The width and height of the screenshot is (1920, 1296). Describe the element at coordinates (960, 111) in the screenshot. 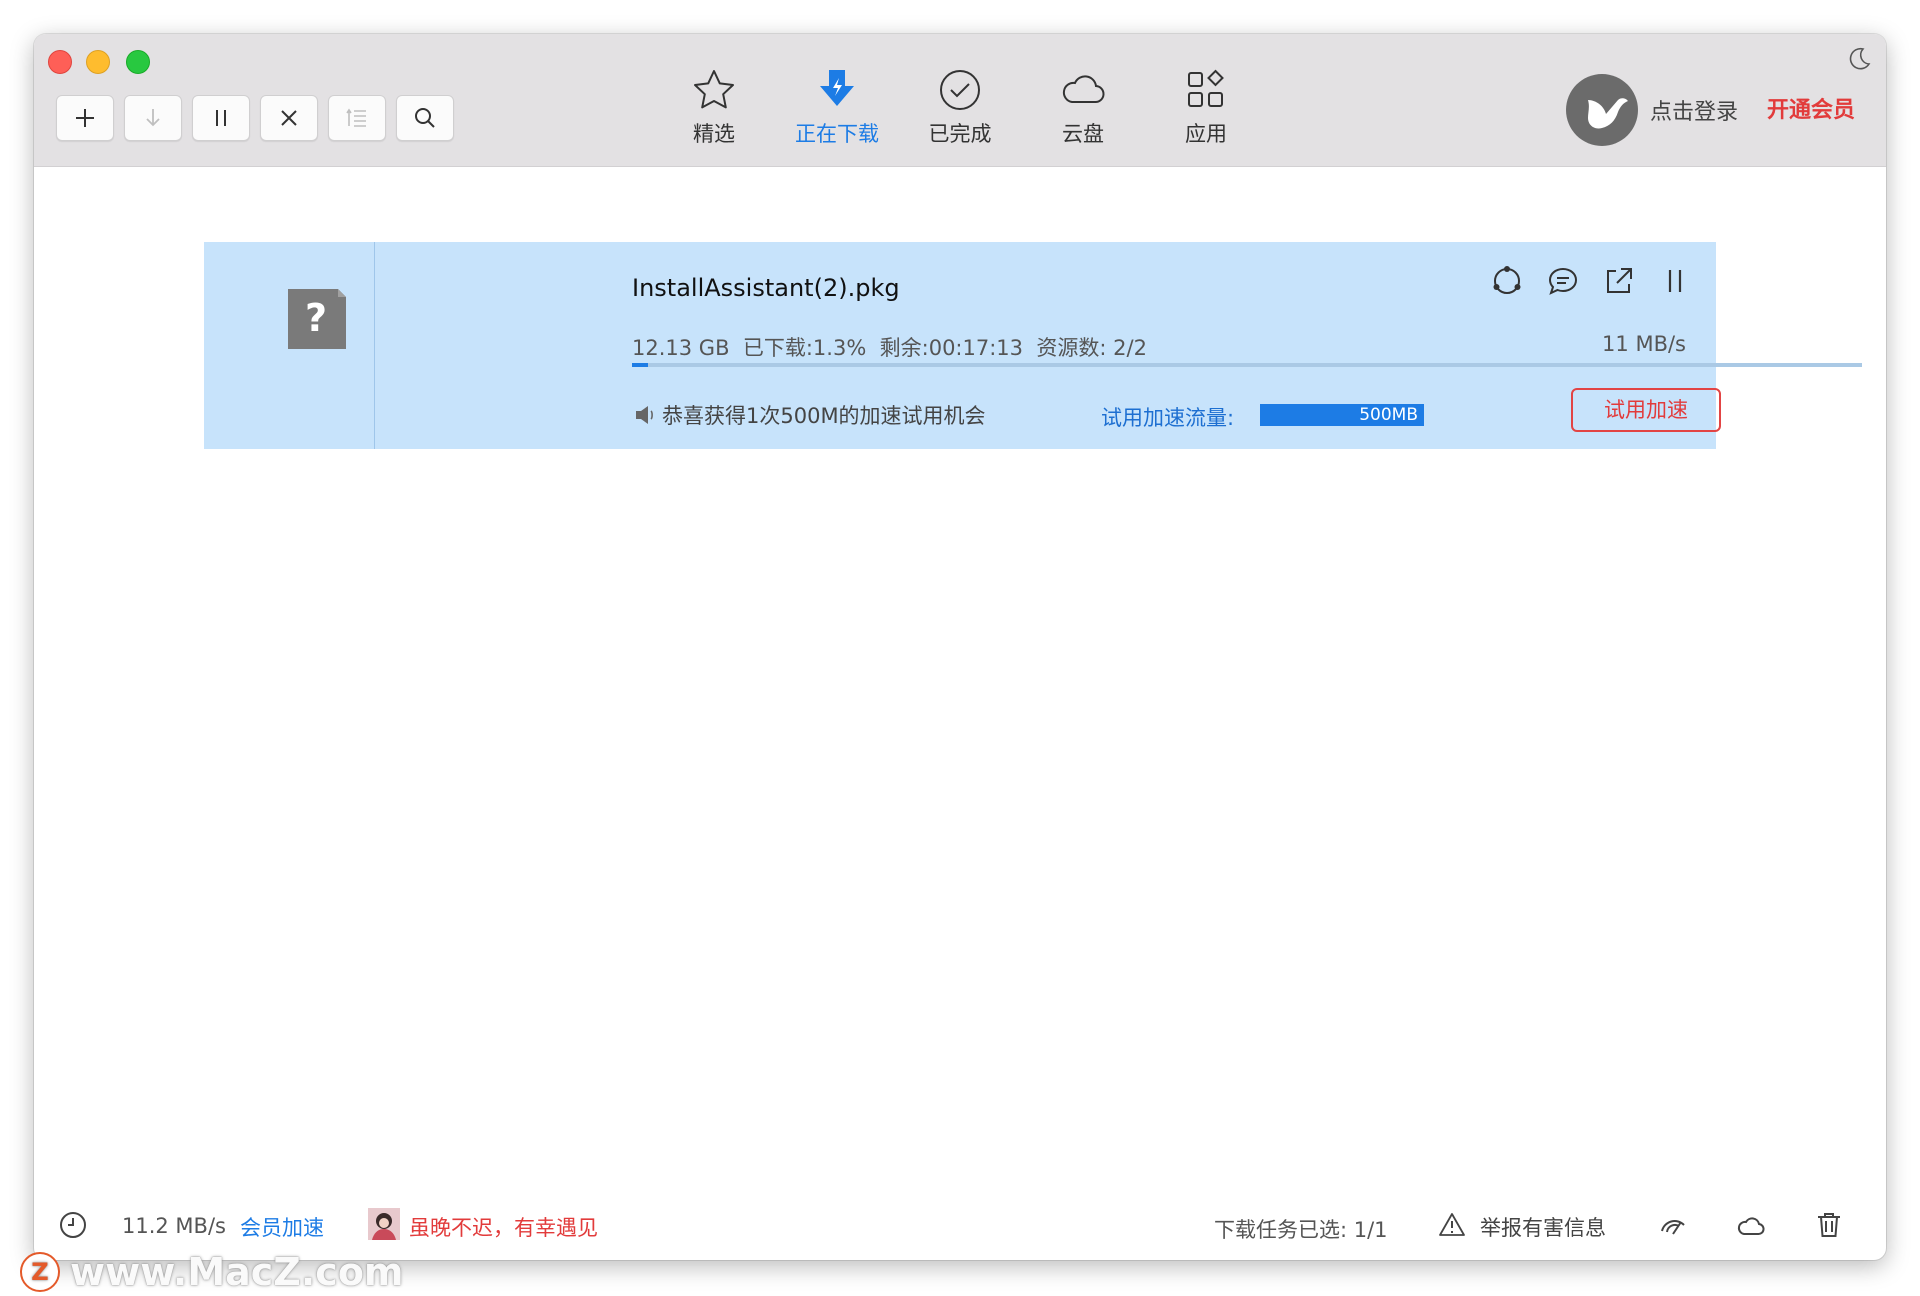

I see `tab-completed: 已完成` at that location.